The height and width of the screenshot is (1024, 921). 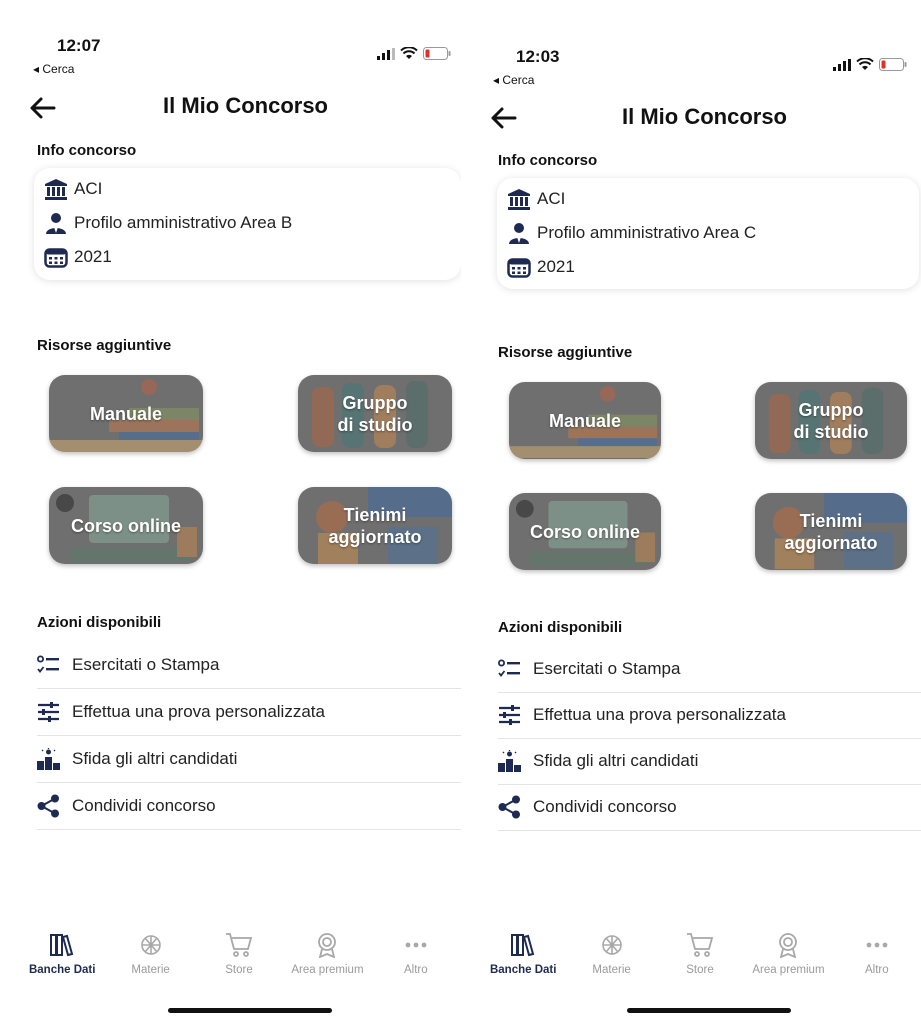 What do you see at coordinates (538, 56) in the screenshot?
I see `status-time: 12:03` at bounding box center [538, 56].